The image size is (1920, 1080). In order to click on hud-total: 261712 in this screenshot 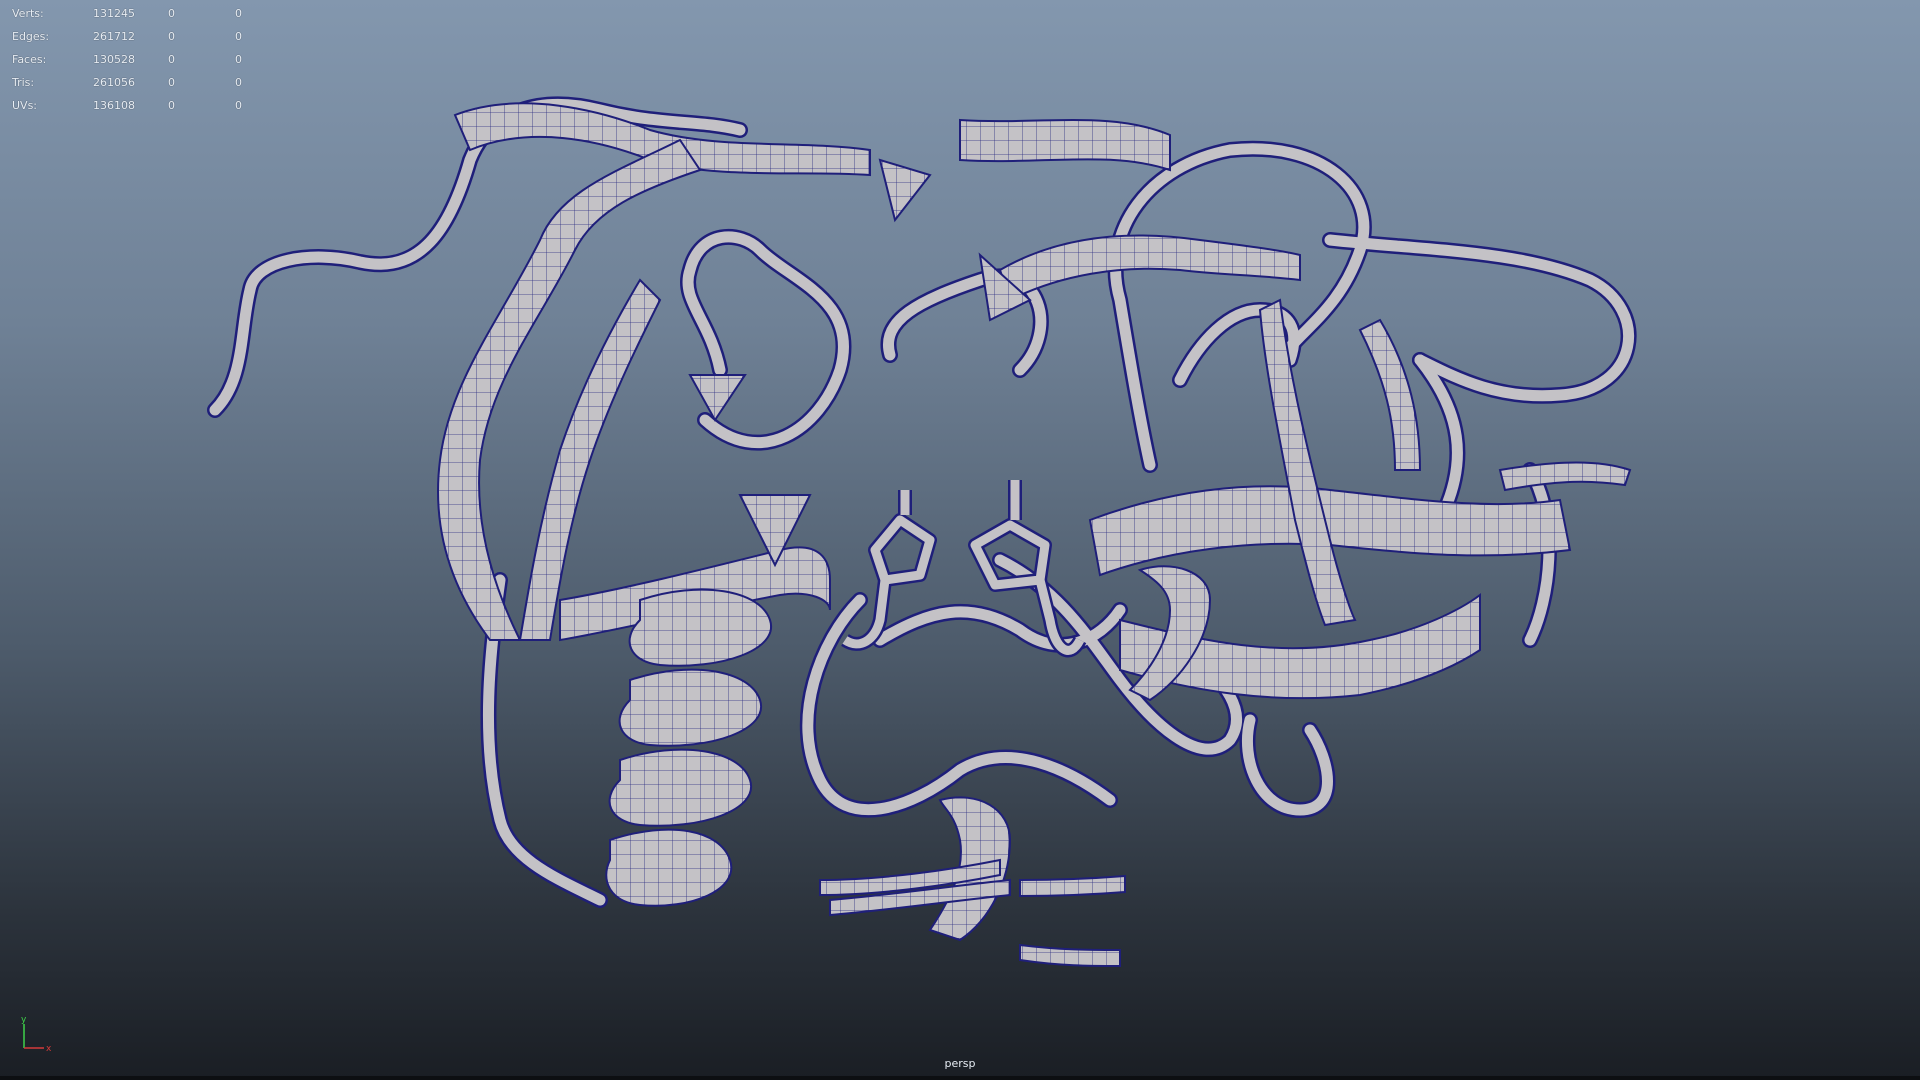, I will do `click(114, 36)`.